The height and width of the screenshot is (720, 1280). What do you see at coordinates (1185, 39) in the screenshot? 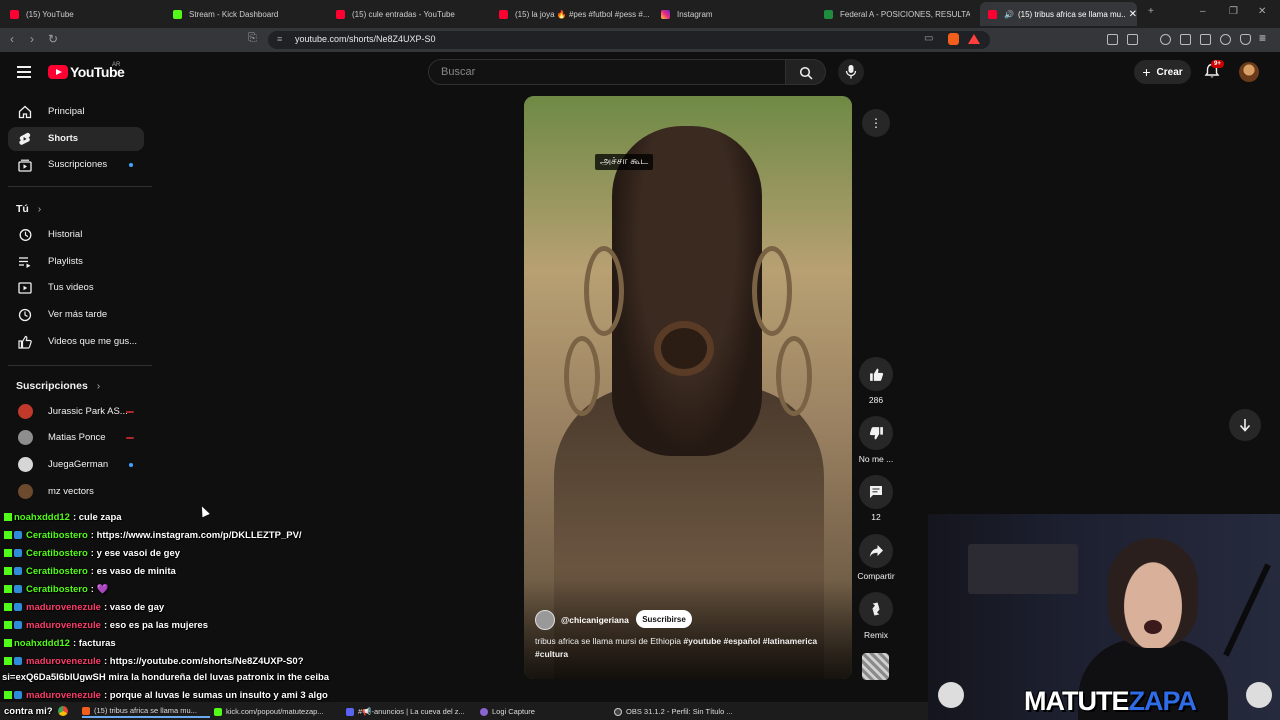
I see `reader-icon` at bounding box center [1185, 39].